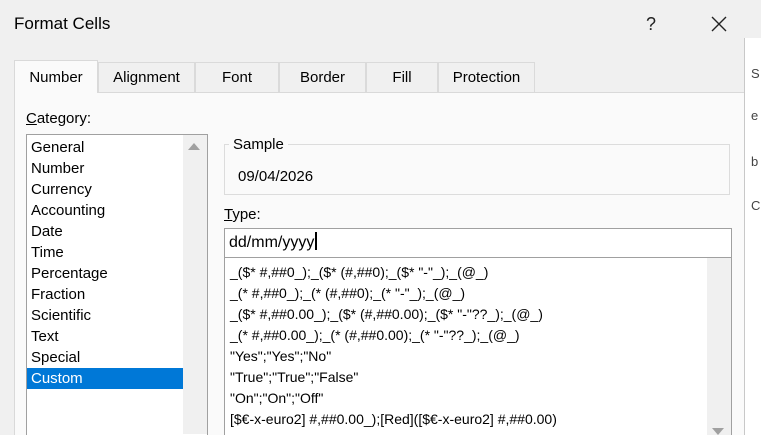  Describe the element at coordinates (258, 144) in the screenshot. I see `sample-label: Sample` at that location.